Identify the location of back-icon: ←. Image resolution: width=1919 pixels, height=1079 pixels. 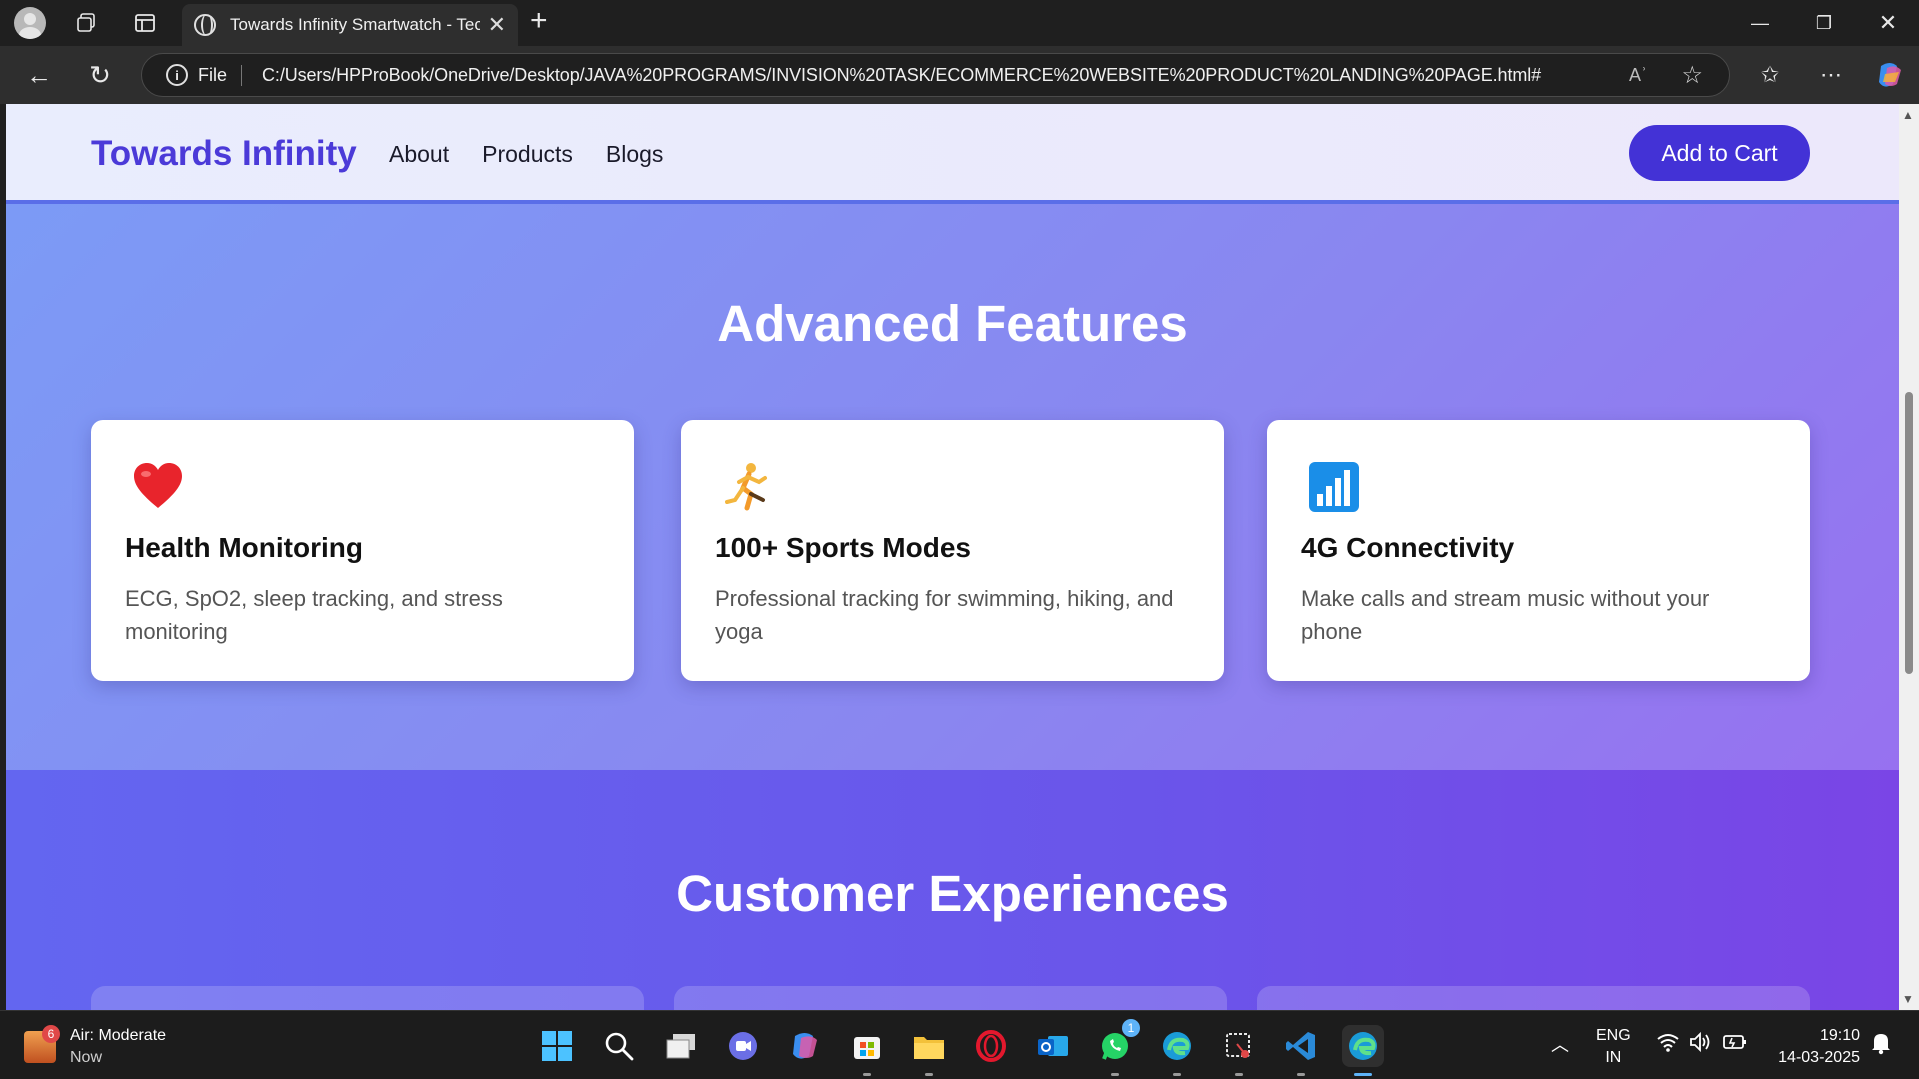
(39, 75).